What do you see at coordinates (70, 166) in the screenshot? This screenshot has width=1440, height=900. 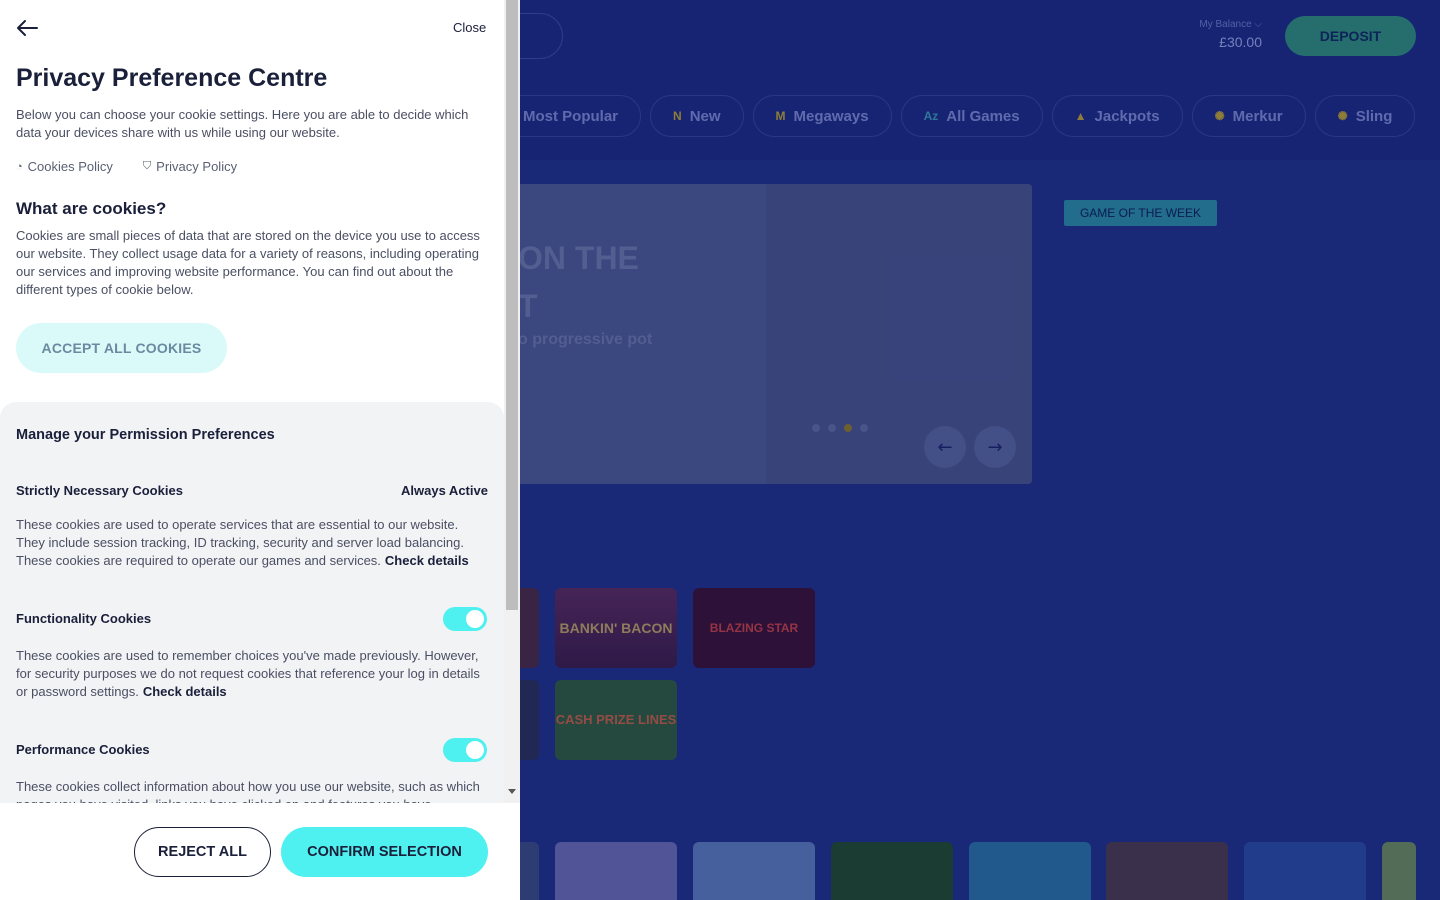 I see `cookies-policy-label: Cookies Policy` at bounding box center [70, 166].